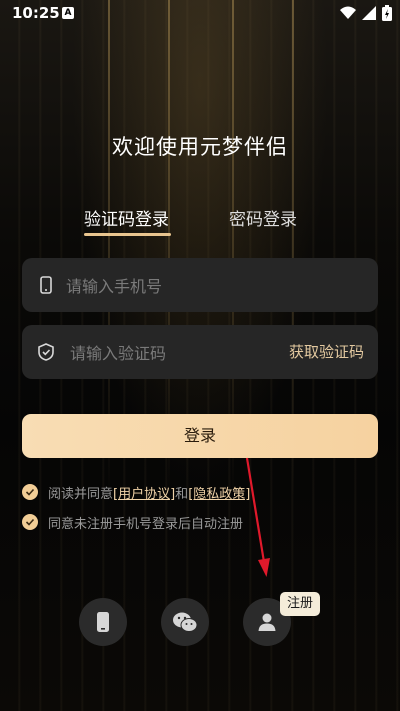  I want to click on status-bar: 10:25 A, so click(200, 14).